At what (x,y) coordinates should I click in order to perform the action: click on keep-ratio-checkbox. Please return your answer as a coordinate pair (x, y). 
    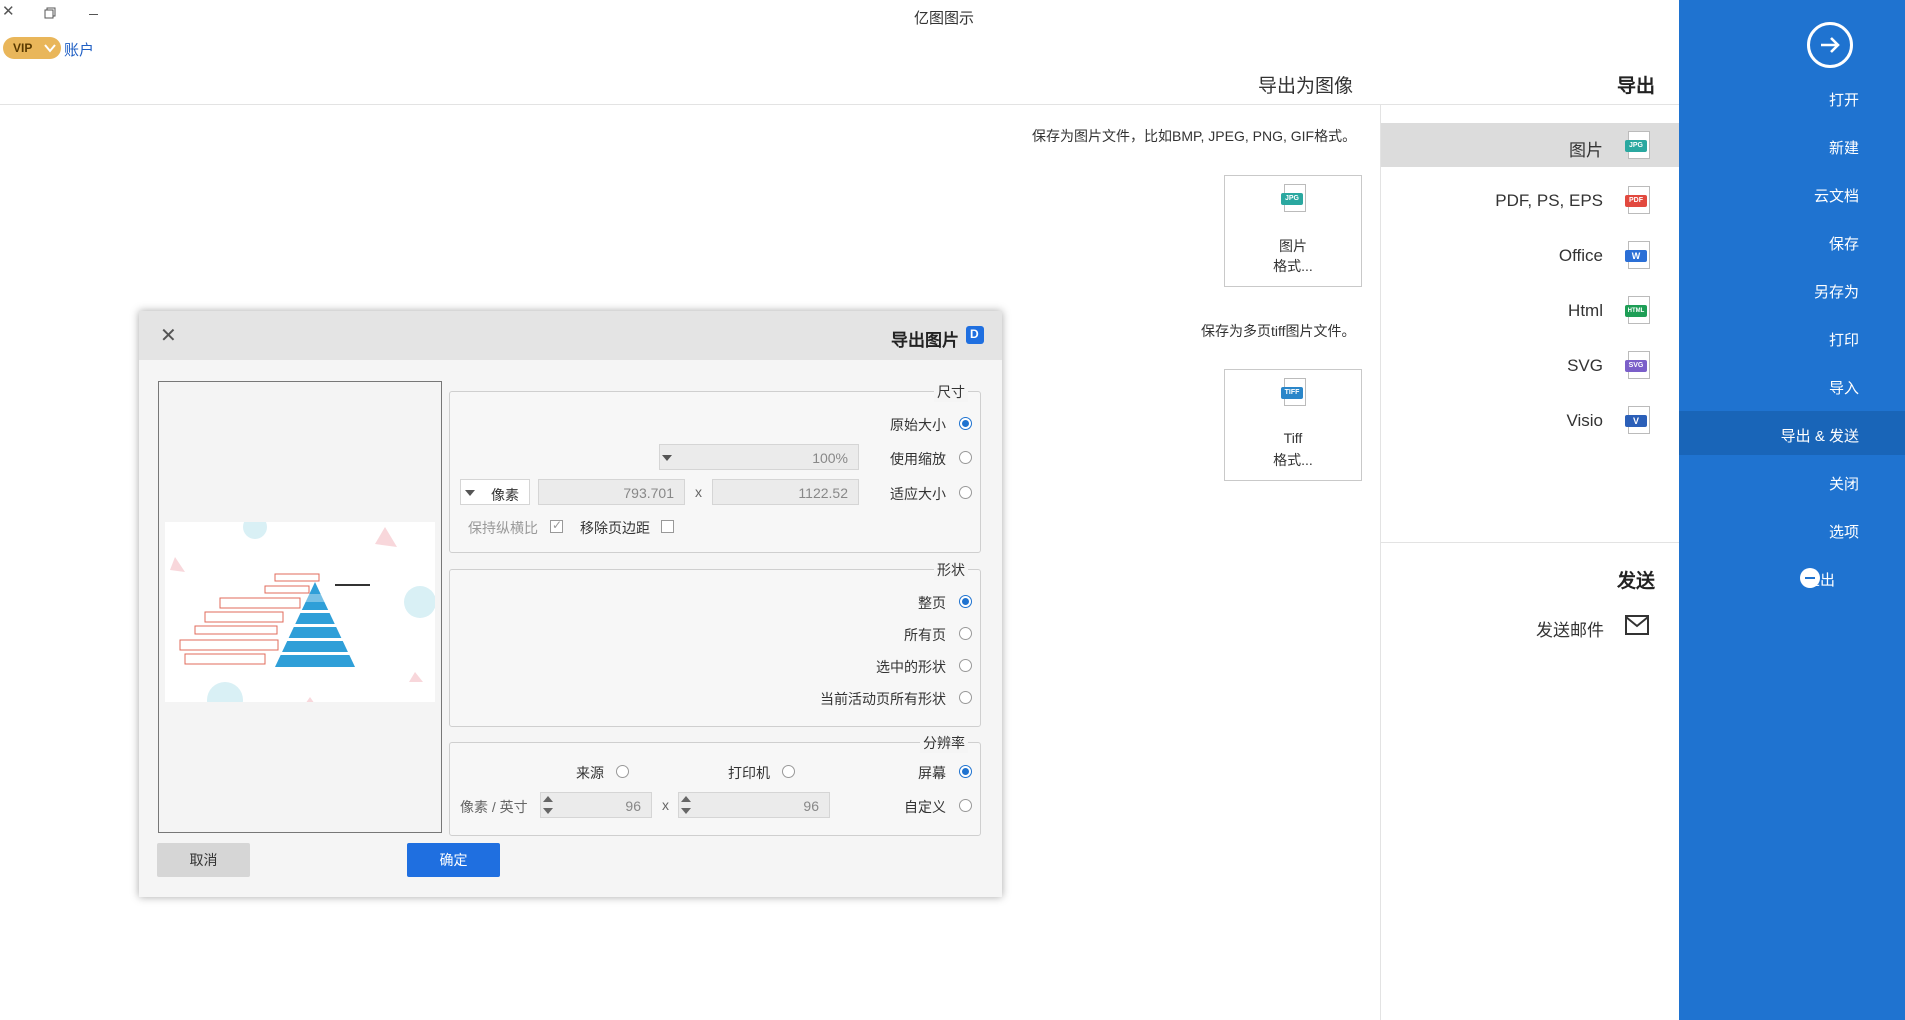
    Looking at the image, I should click on (556, 525).